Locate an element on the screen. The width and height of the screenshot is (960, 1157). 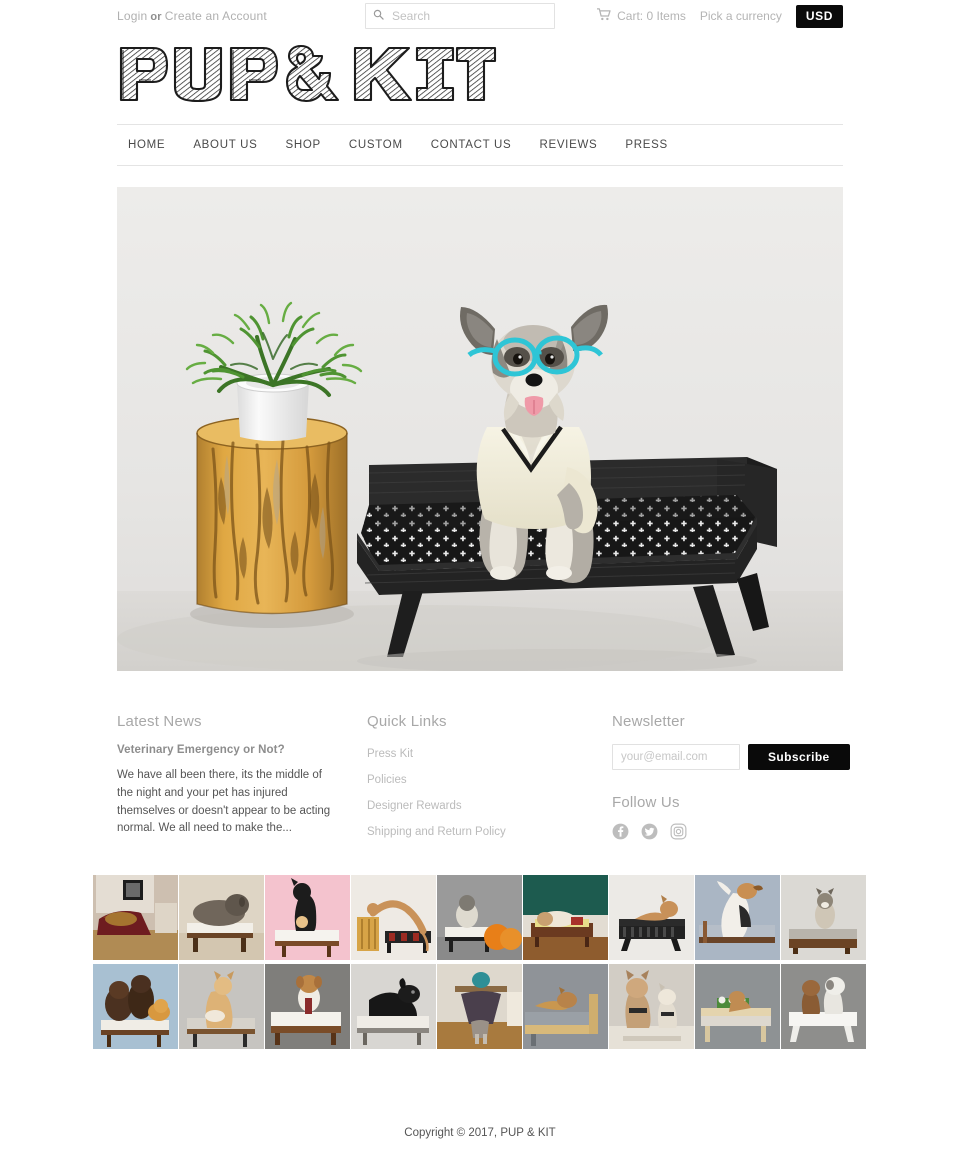
nav-item-reviews: REVIEWS is located at coordinates (568, 145).